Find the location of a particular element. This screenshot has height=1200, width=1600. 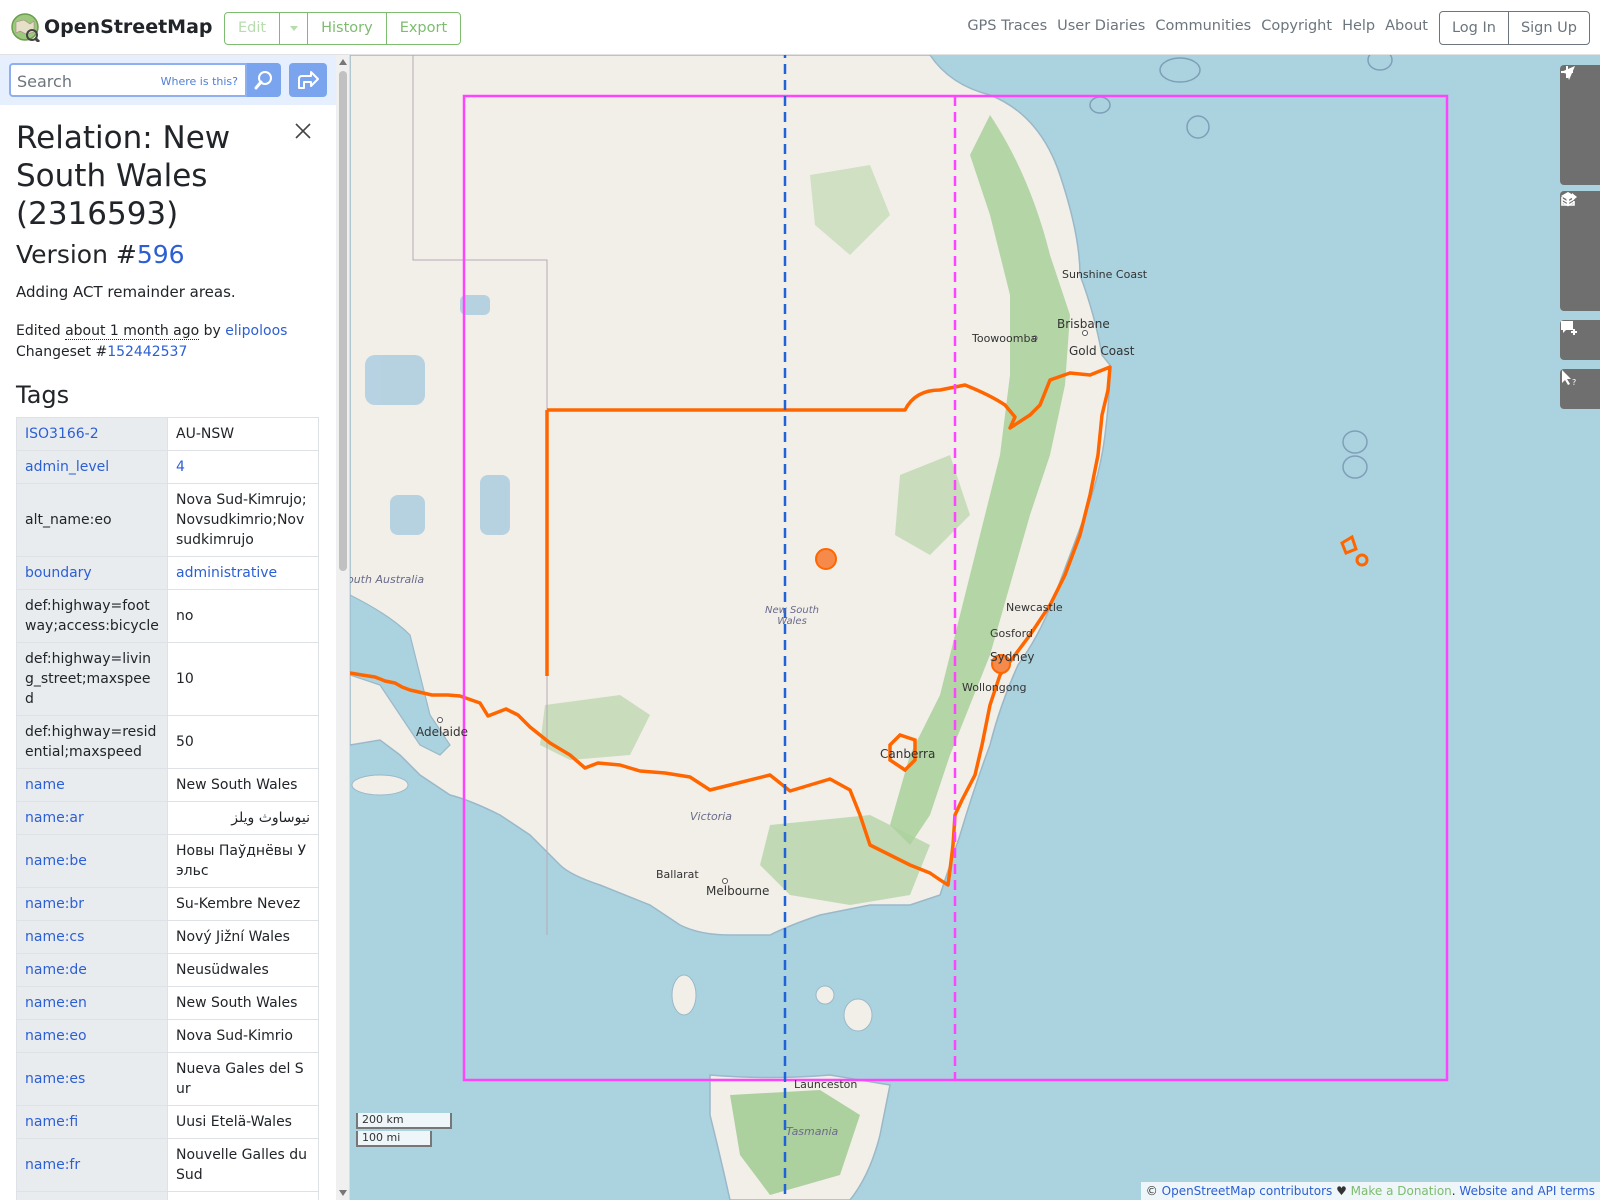

tags-heading: Tags is located at coordinates (43, 395).